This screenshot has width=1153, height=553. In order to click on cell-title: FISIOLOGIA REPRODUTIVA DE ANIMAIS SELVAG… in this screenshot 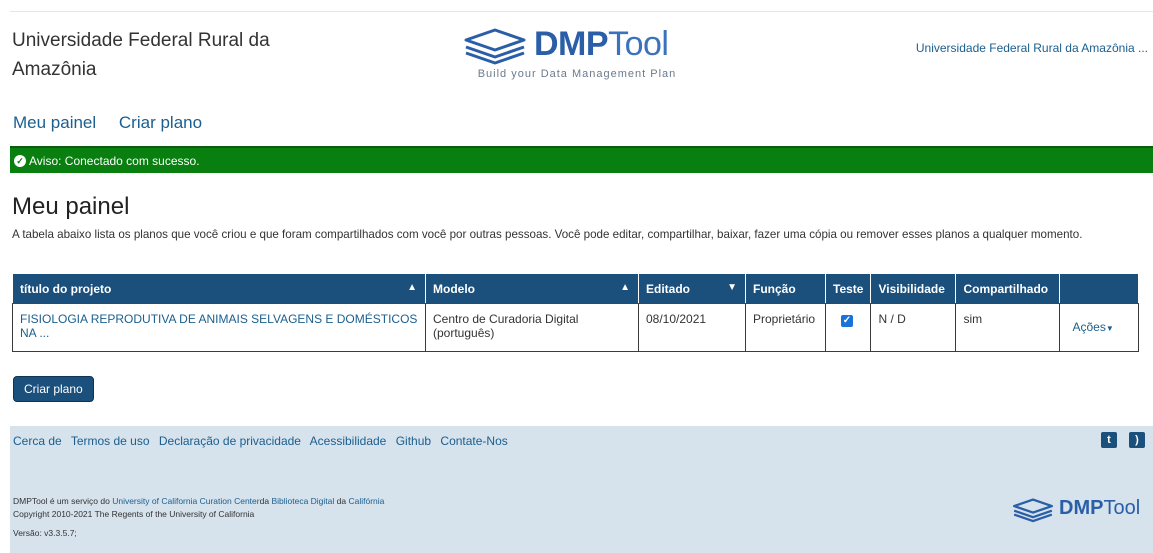, I will do `click(219, 327)`.